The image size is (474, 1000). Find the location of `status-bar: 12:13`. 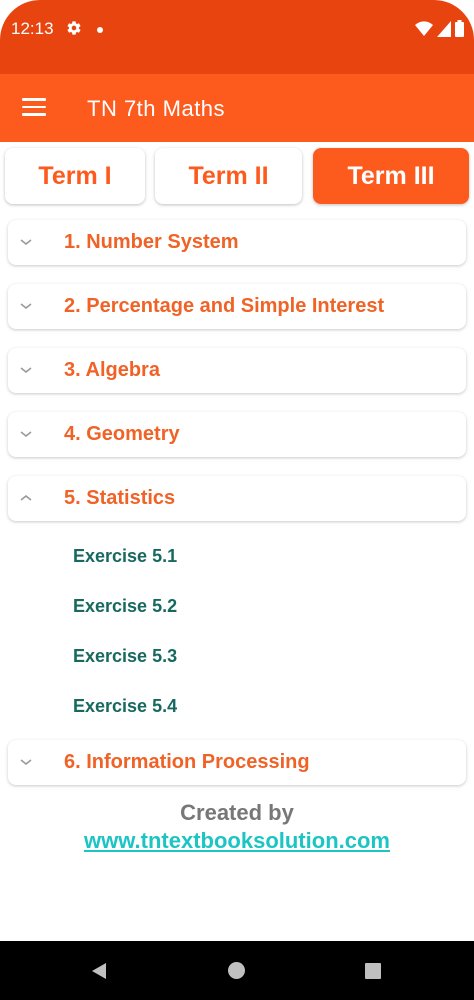

status-bar: 12:13 is located at coordinates (237, 37).